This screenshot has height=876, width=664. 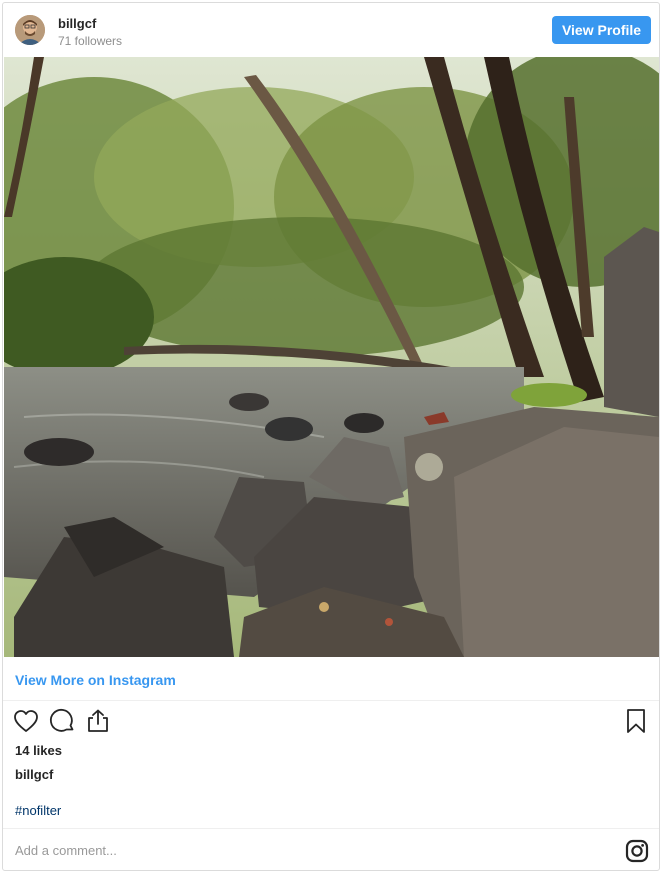 I want to click on username: billgcf, so click(x=77, y=23).